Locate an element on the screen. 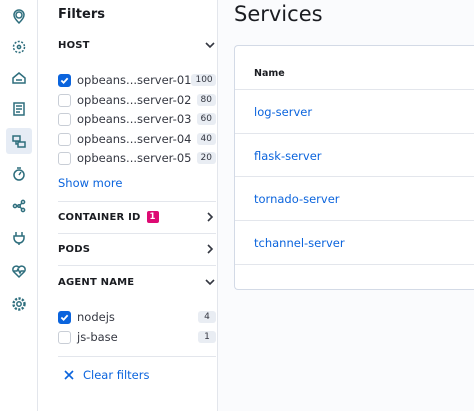 The height and width of the screenshot is (411, 474). heartbeat-icon is located at coordinates (19, 271).